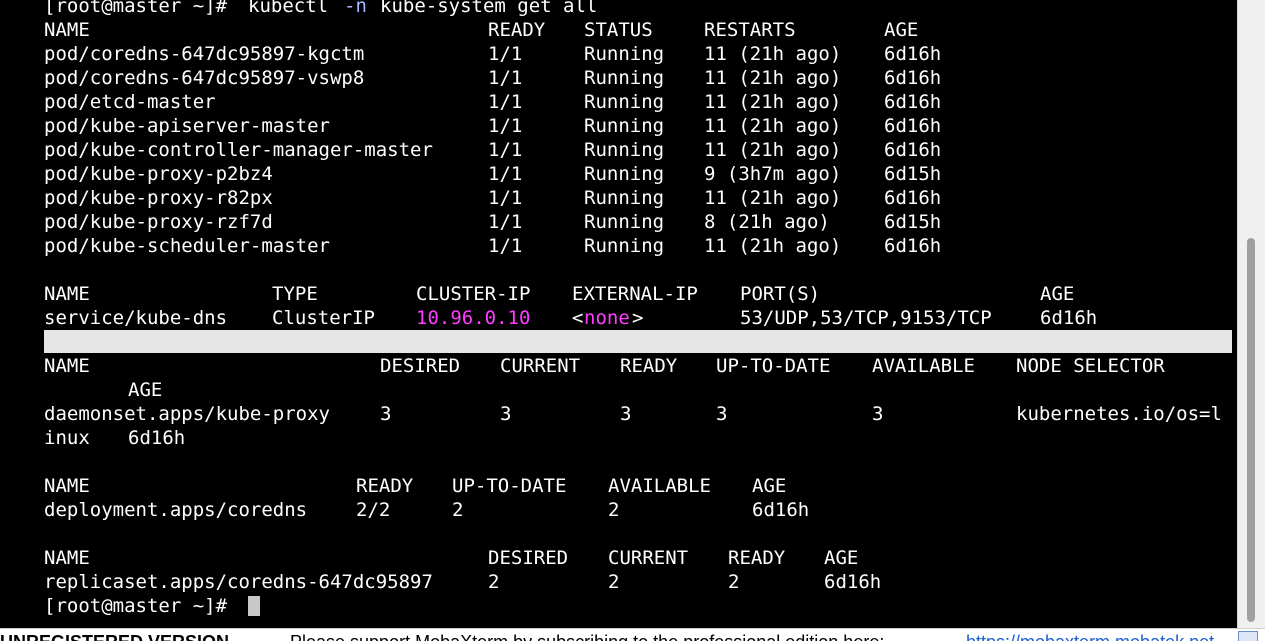  Describe the element at coordinates (528, 558) in the screenshot. I see `terminal-cell: DESIRED` at that location.